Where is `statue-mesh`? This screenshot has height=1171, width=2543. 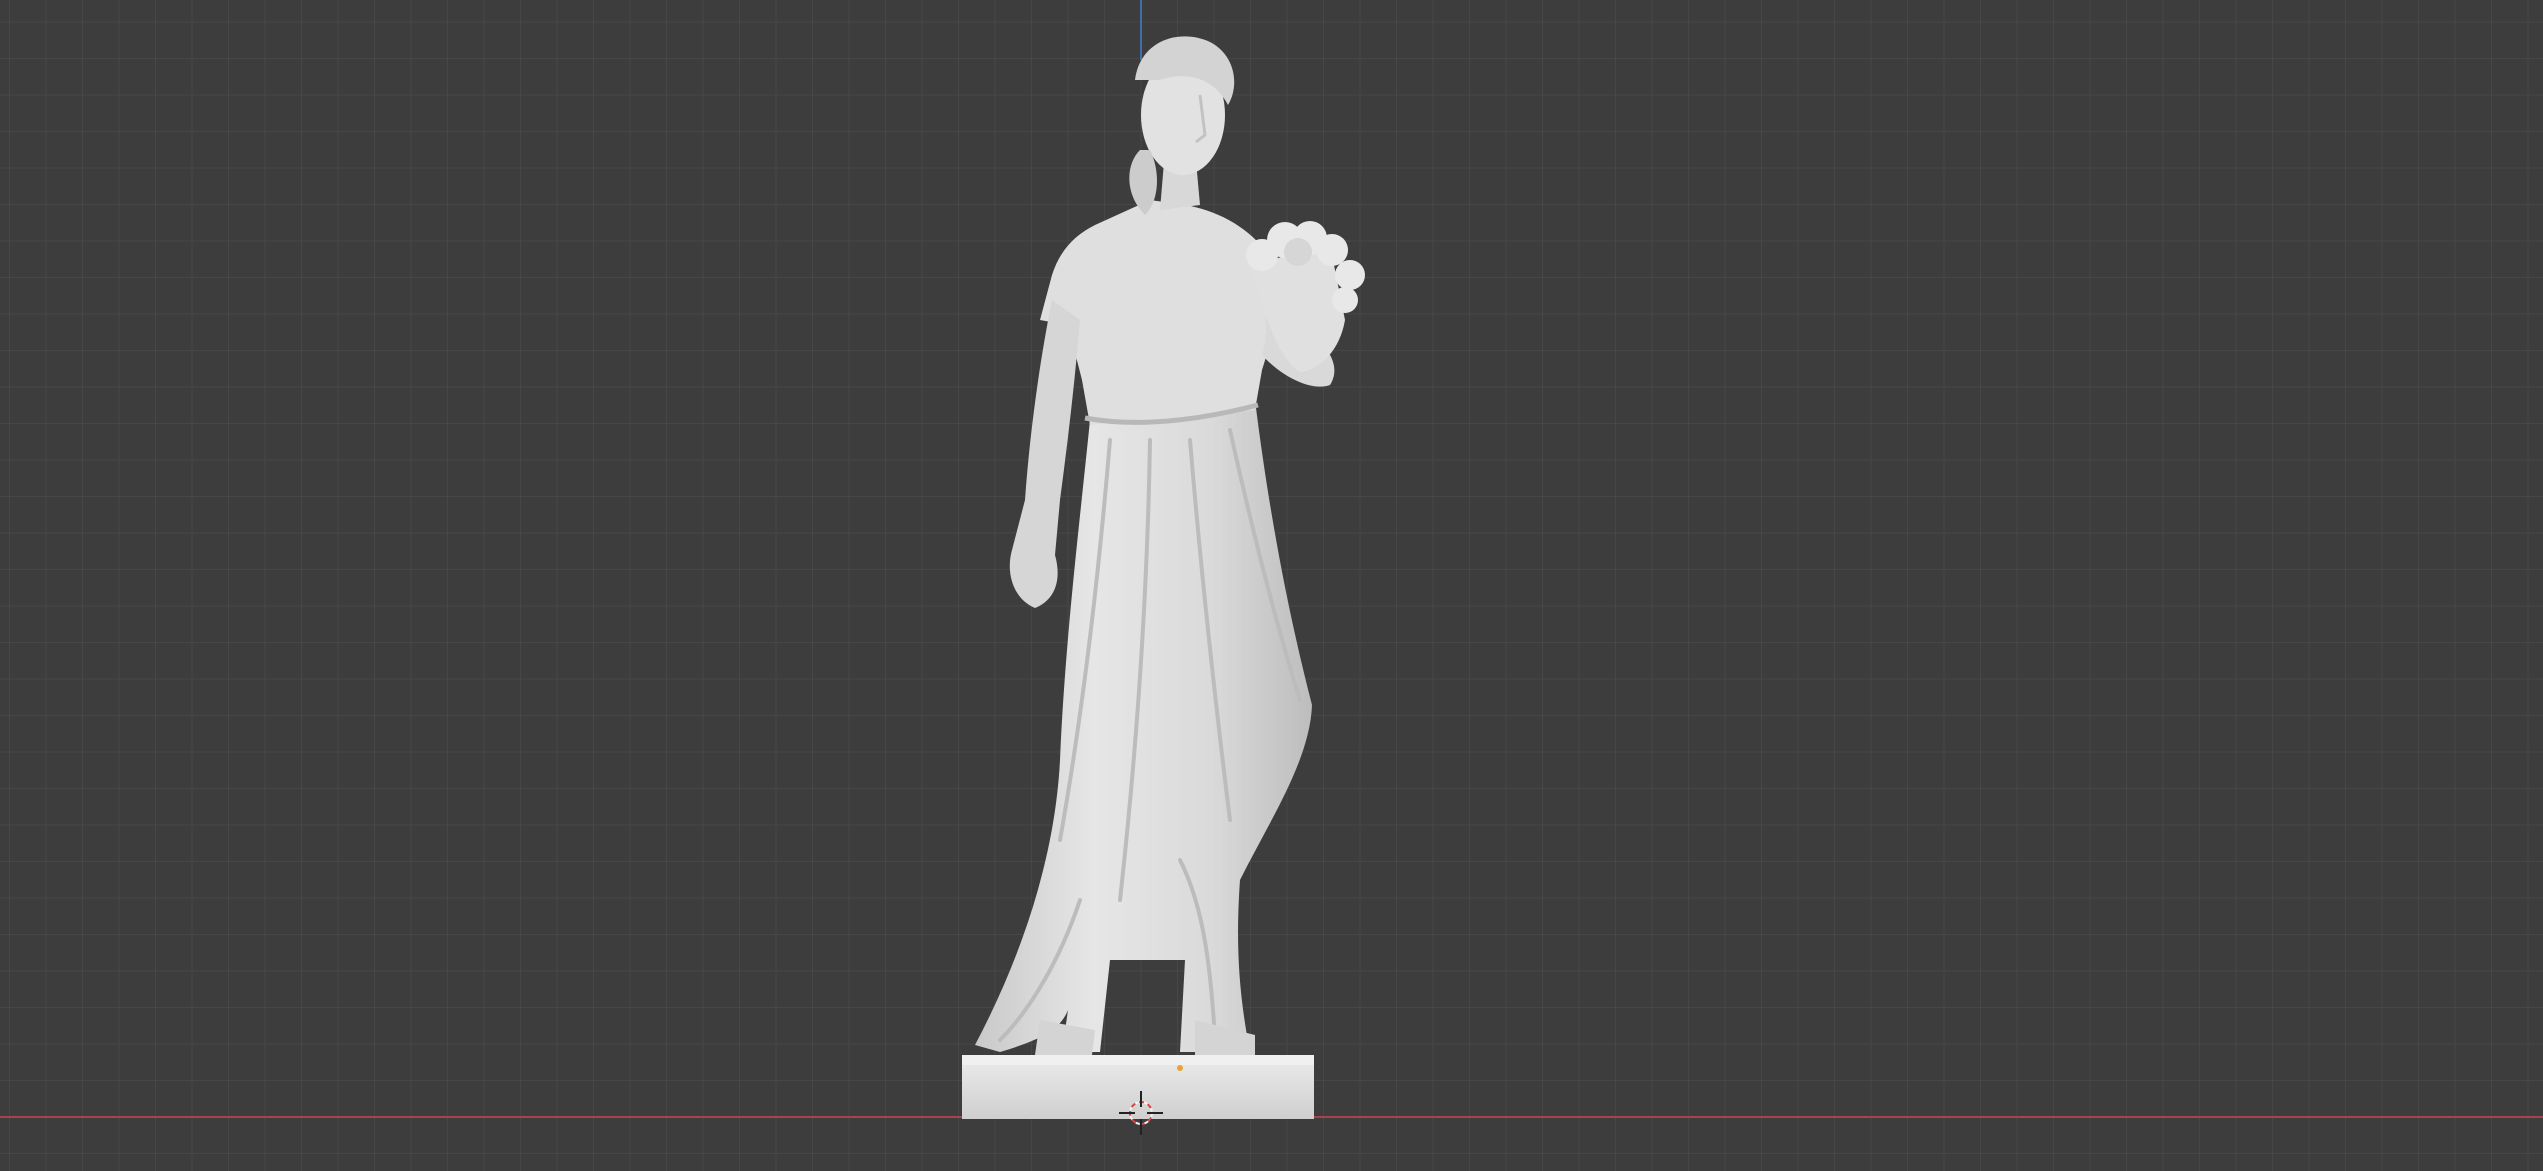 statue-mesh is located at coordinates (1163, 577).